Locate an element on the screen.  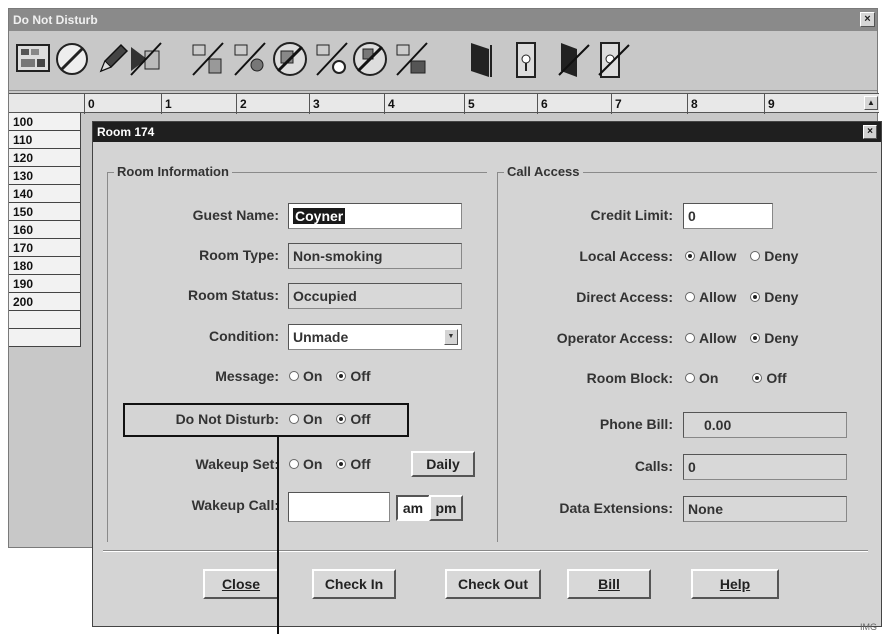
operator-access-radio-group: Allow Deny is located at coordinates (746, 338).